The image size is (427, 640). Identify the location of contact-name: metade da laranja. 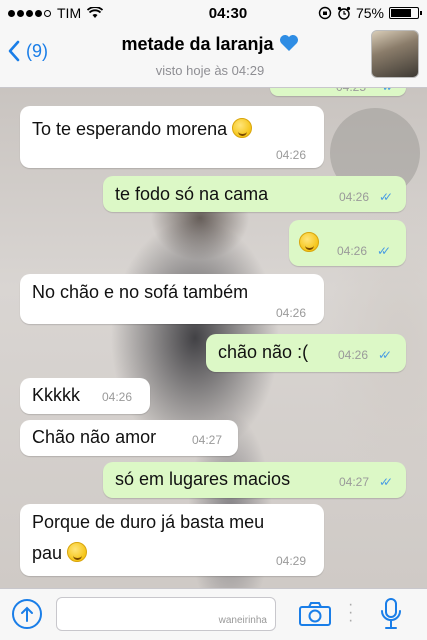
(210, 44).